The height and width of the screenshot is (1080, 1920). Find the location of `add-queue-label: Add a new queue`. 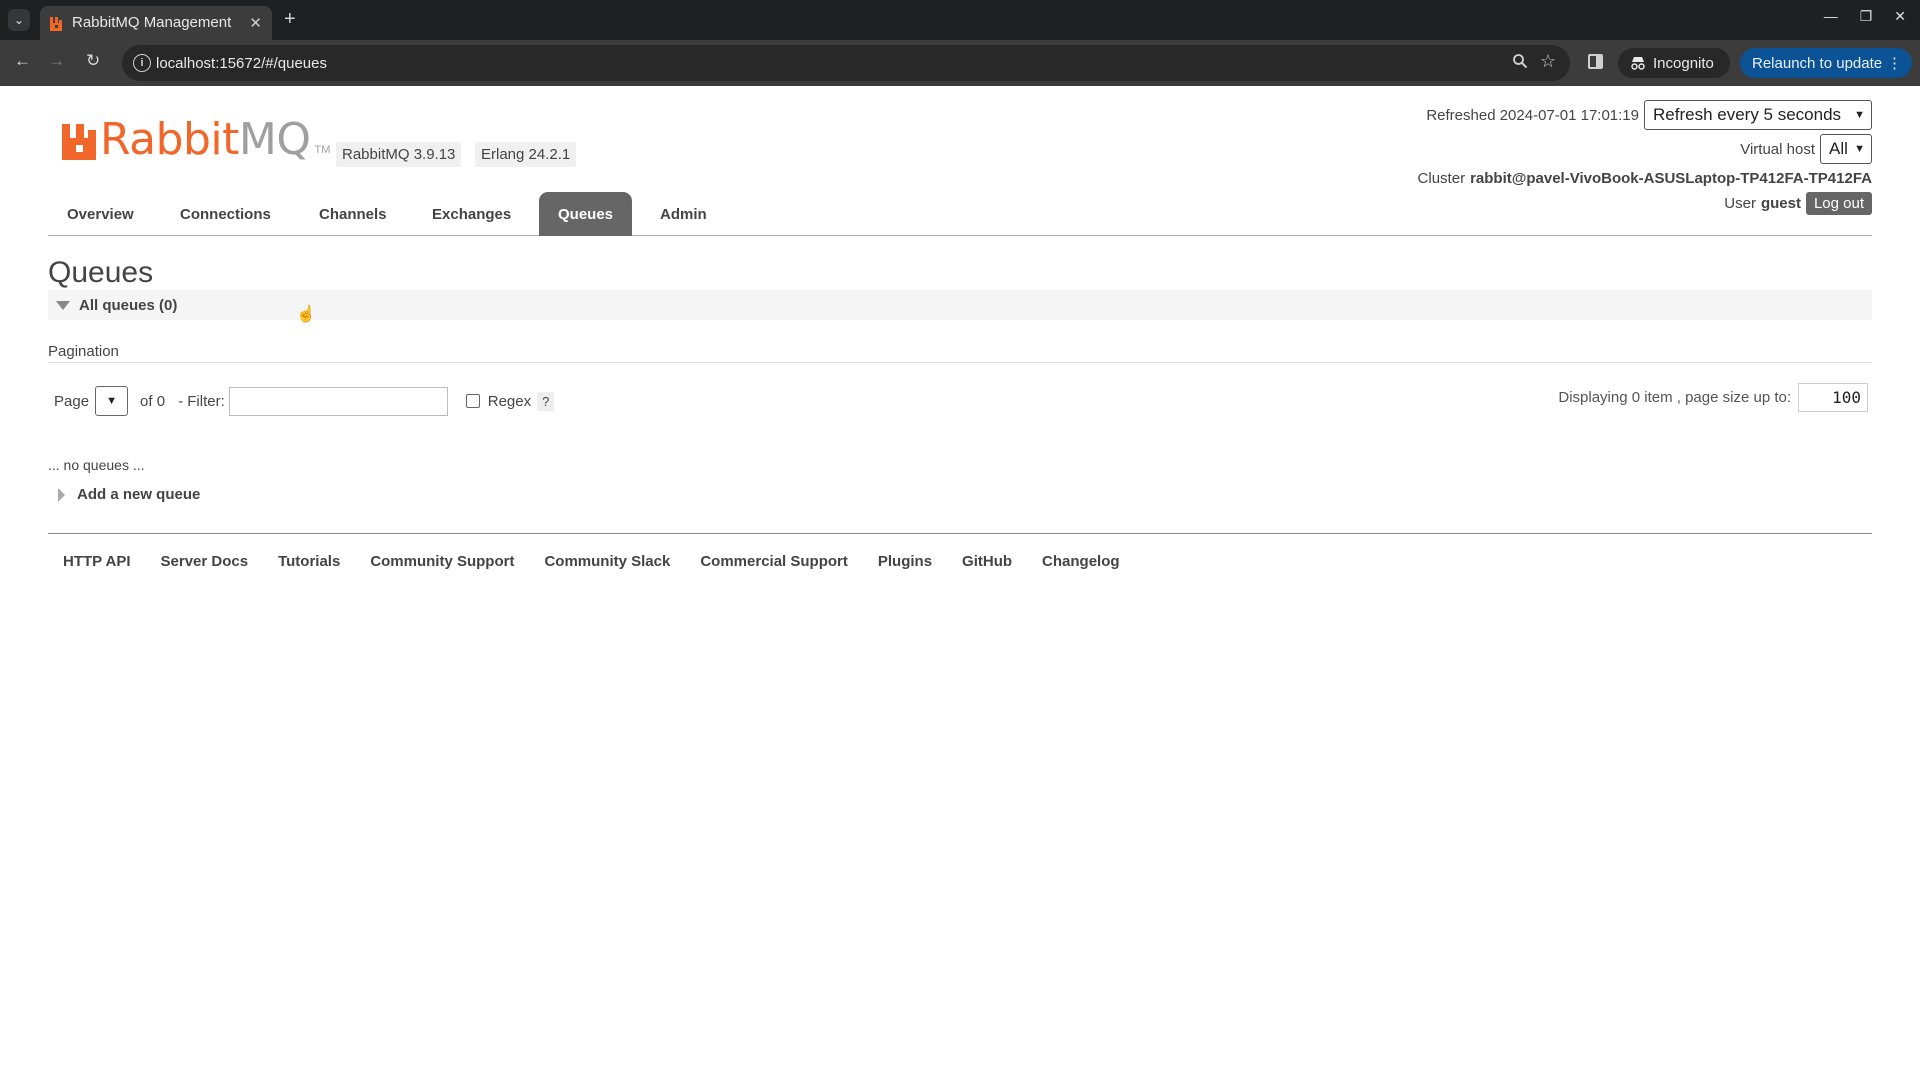

add-queue-label: Add a new queue is located at coordinates (138, 494).